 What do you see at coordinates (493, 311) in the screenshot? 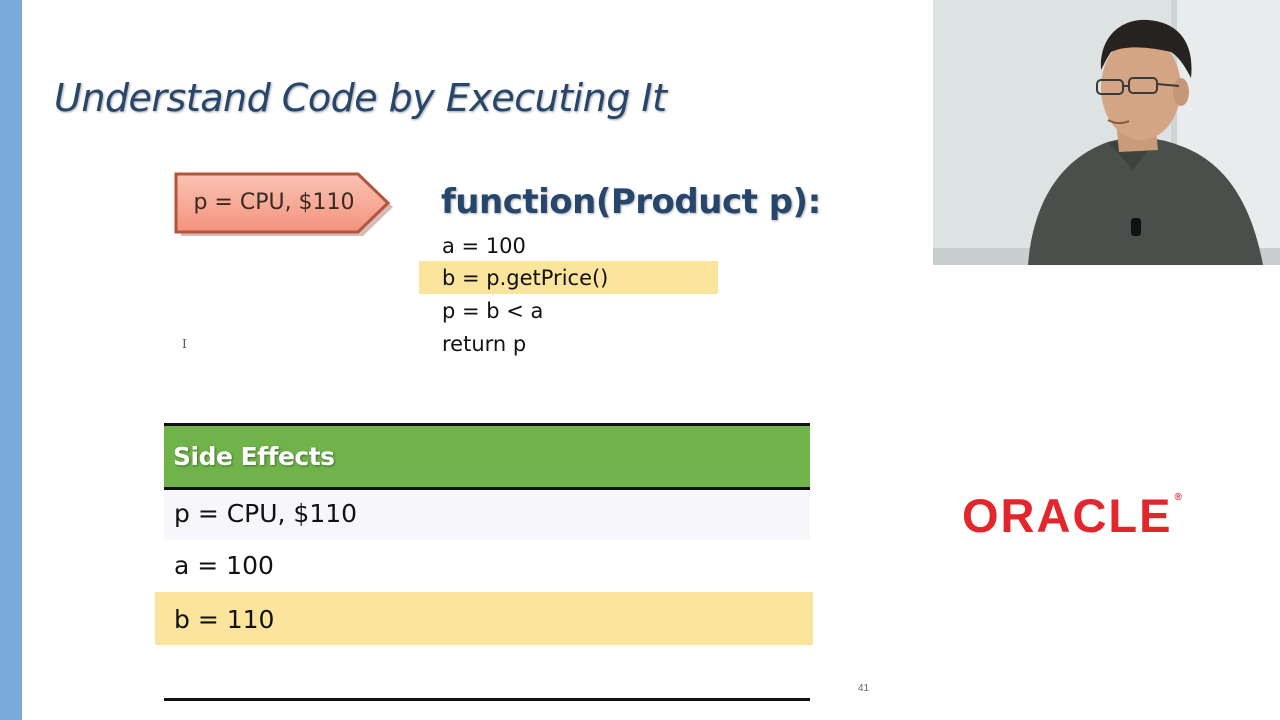
I see `code-line: p = b < a` at bounding box center [493, 311].